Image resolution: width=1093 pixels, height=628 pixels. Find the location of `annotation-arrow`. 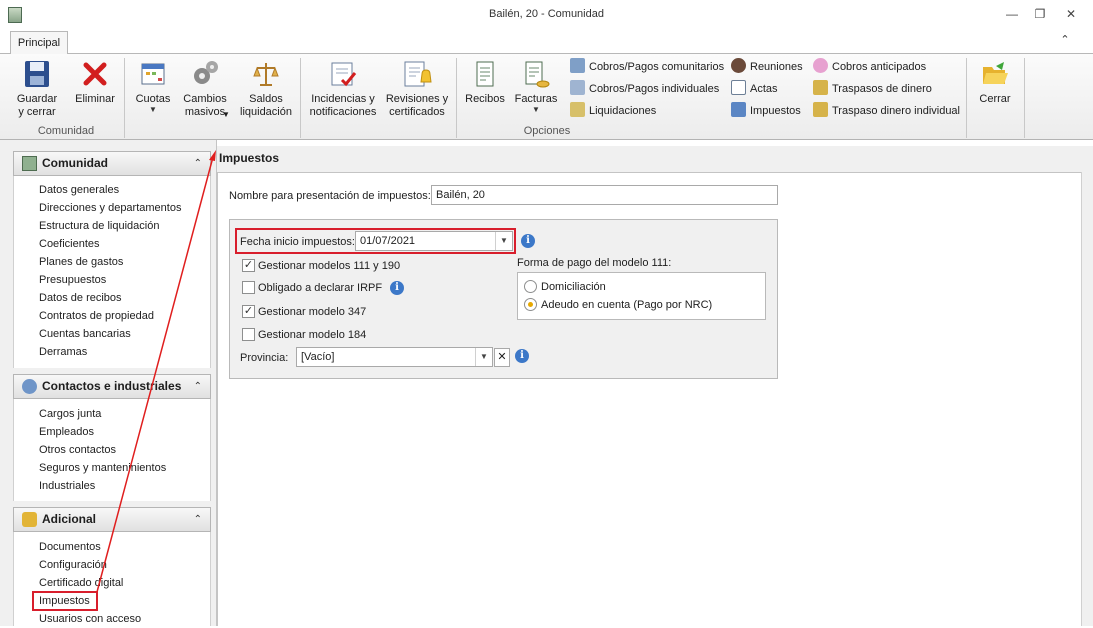

annotation-arrow is located at coordinates (156, 371).